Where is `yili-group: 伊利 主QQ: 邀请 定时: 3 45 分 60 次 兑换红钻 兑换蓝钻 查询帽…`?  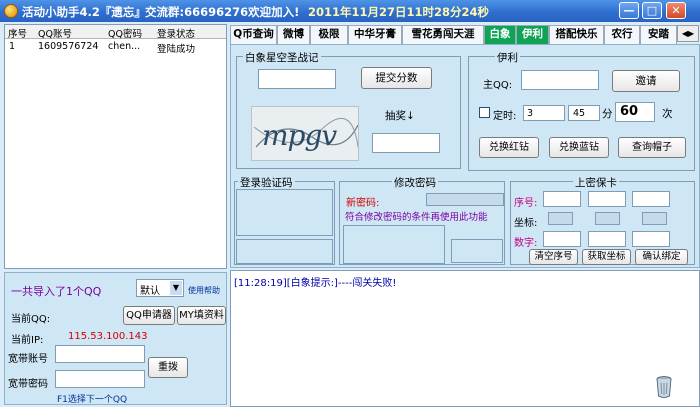 yili-group: 伊利 主QQ: 邀请 定时: 3 45 分 60 次 兑换红钻 兑换蓝钻 查询帽… is located at coordinates (581, 110).